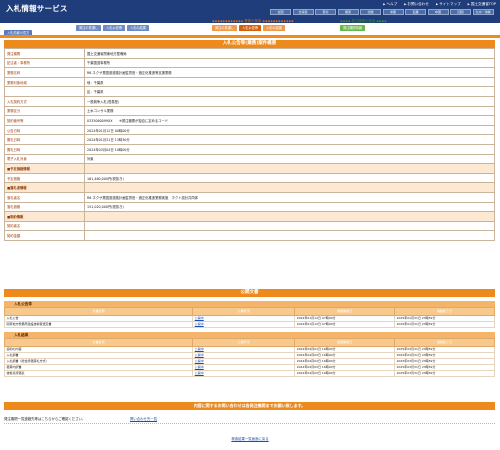 The image size is (500, 450). I want to click on detail-row: 業務名称 R6 ネクサ業図道道路計画監督官・適正化推進等支援業務, so click(249, 72).